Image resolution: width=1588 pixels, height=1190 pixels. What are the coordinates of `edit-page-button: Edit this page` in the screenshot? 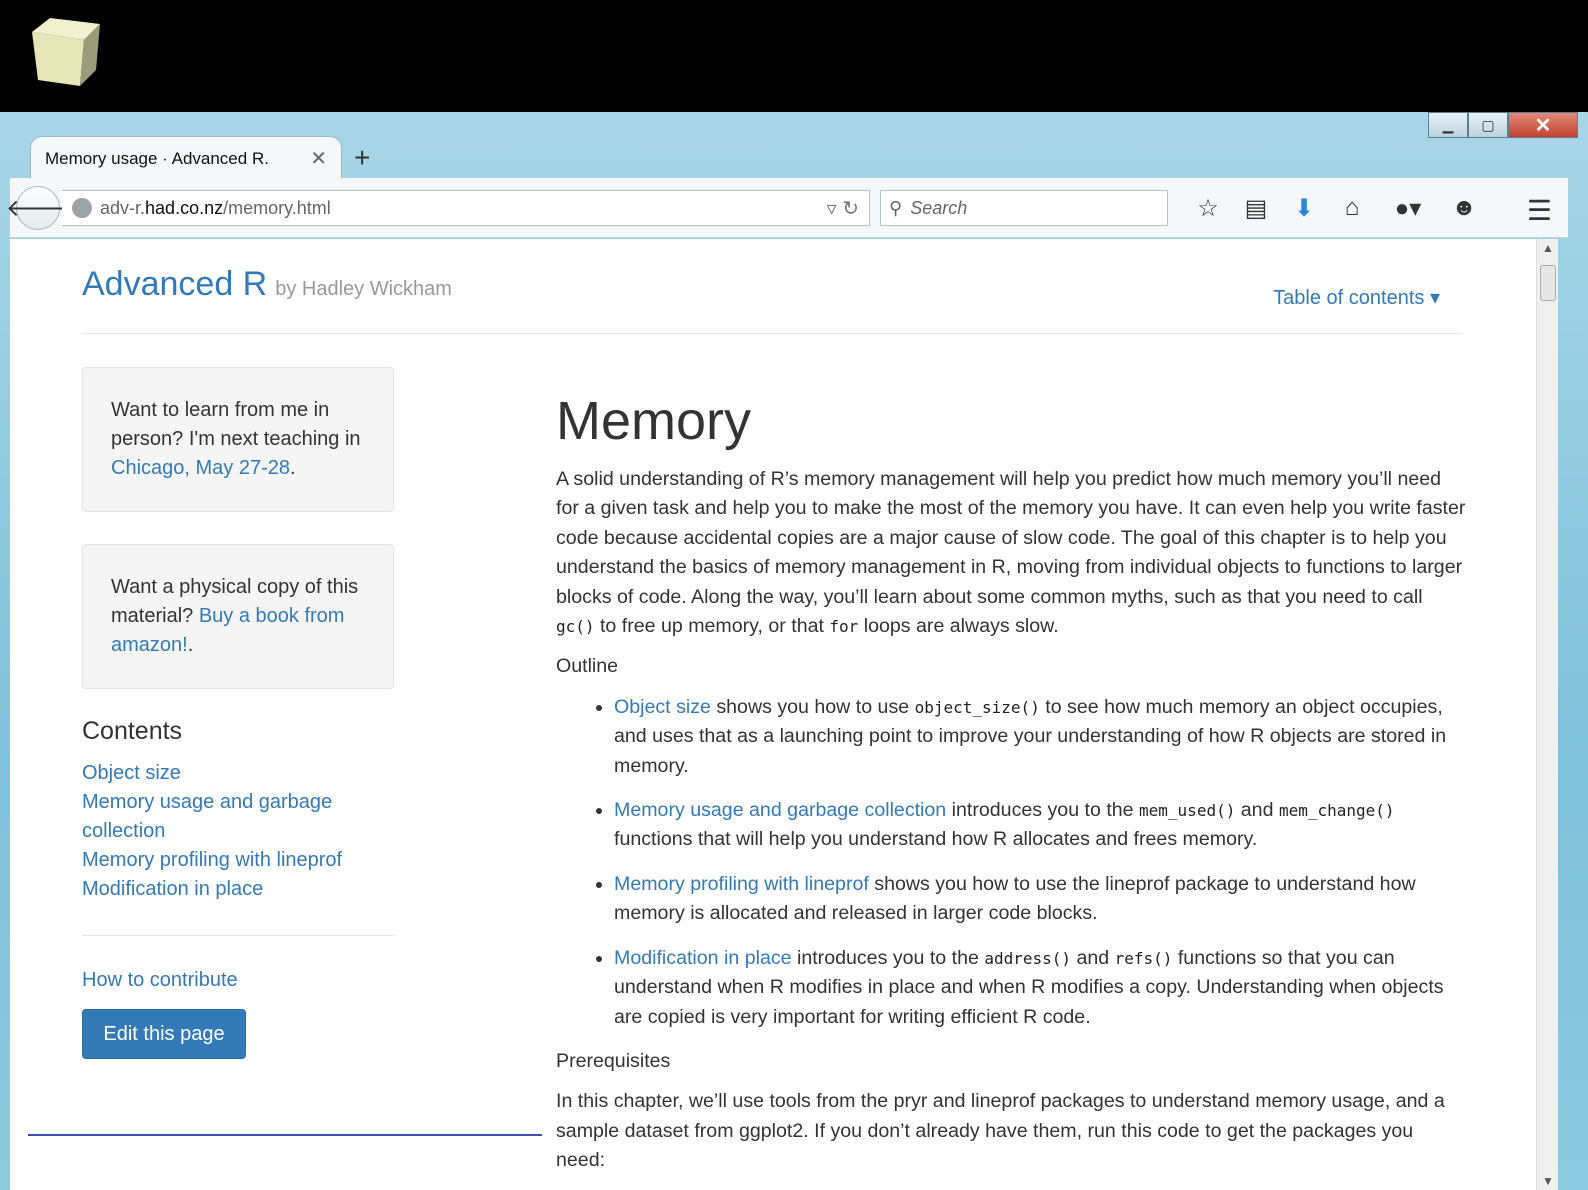 It's located at (164, 1034).